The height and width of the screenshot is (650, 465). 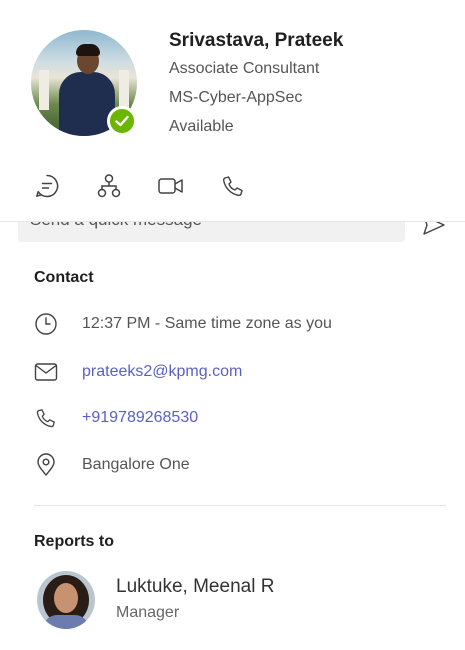 I want to click on local-time-row: 12:37 PM - Same time zone as you, so click(x=183, y=324).